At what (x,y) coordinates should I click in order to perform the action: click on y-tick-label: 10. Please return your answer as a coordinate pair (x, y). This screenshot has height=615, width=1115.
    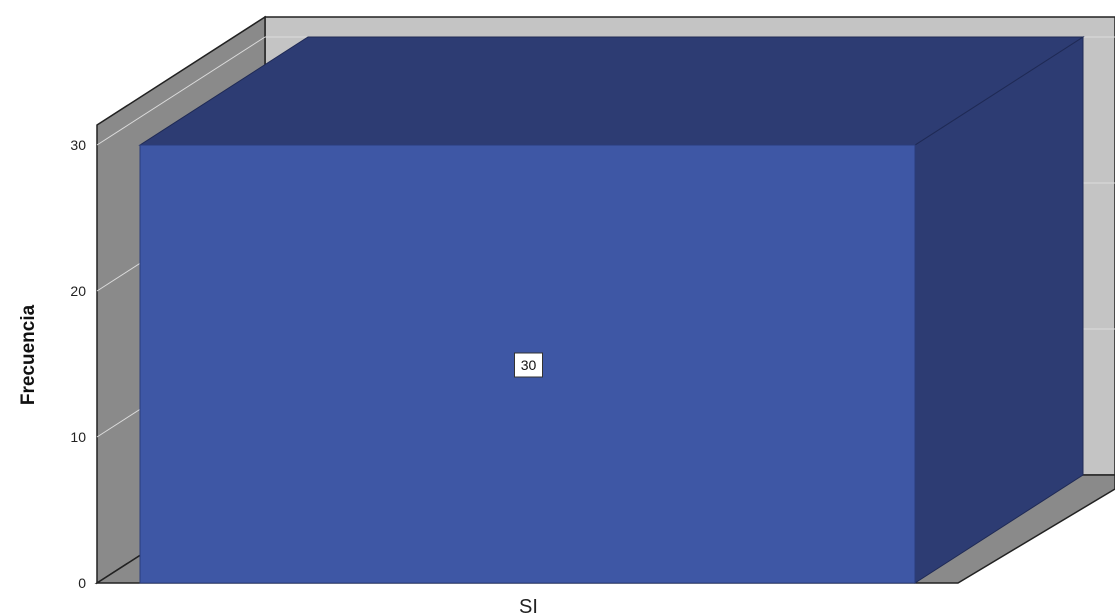
    Looking at the image, I should click on (78, 437).